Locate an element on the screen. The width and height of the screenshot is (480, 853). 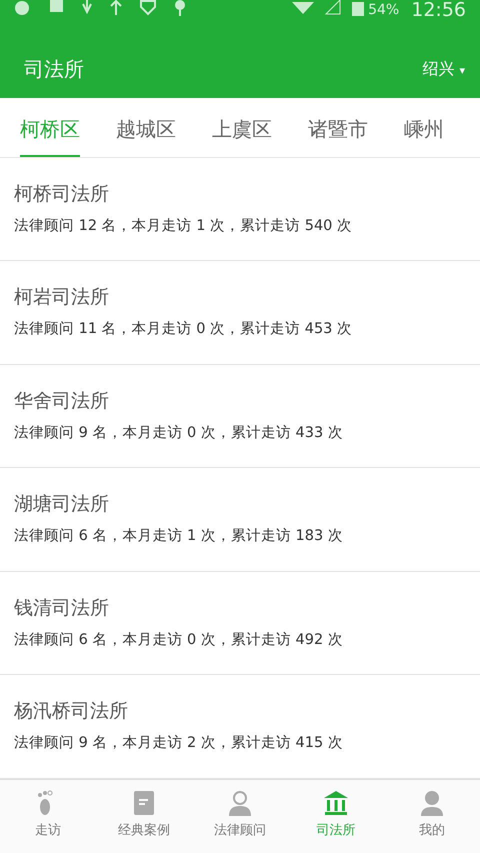
office-name: 钱清司法所 is located at coordinates (62, 608).